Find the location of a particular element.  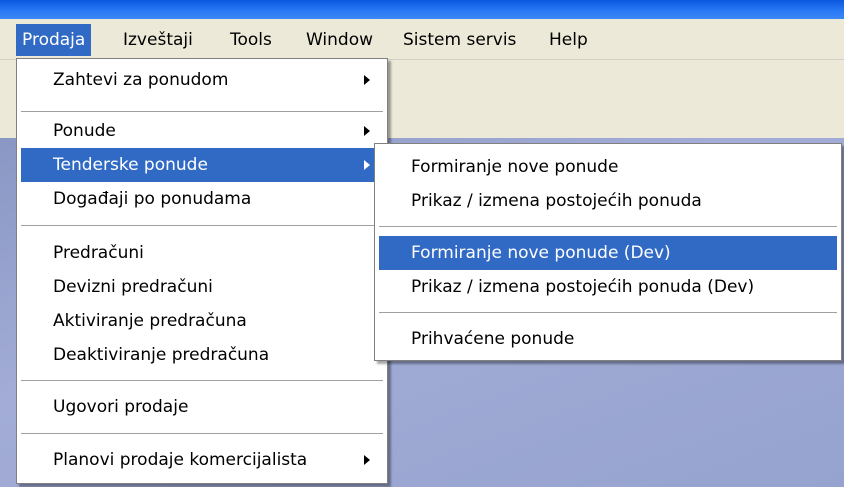

menu-item-label: Formiranje nove ponude is located at coordinates (515, 167).